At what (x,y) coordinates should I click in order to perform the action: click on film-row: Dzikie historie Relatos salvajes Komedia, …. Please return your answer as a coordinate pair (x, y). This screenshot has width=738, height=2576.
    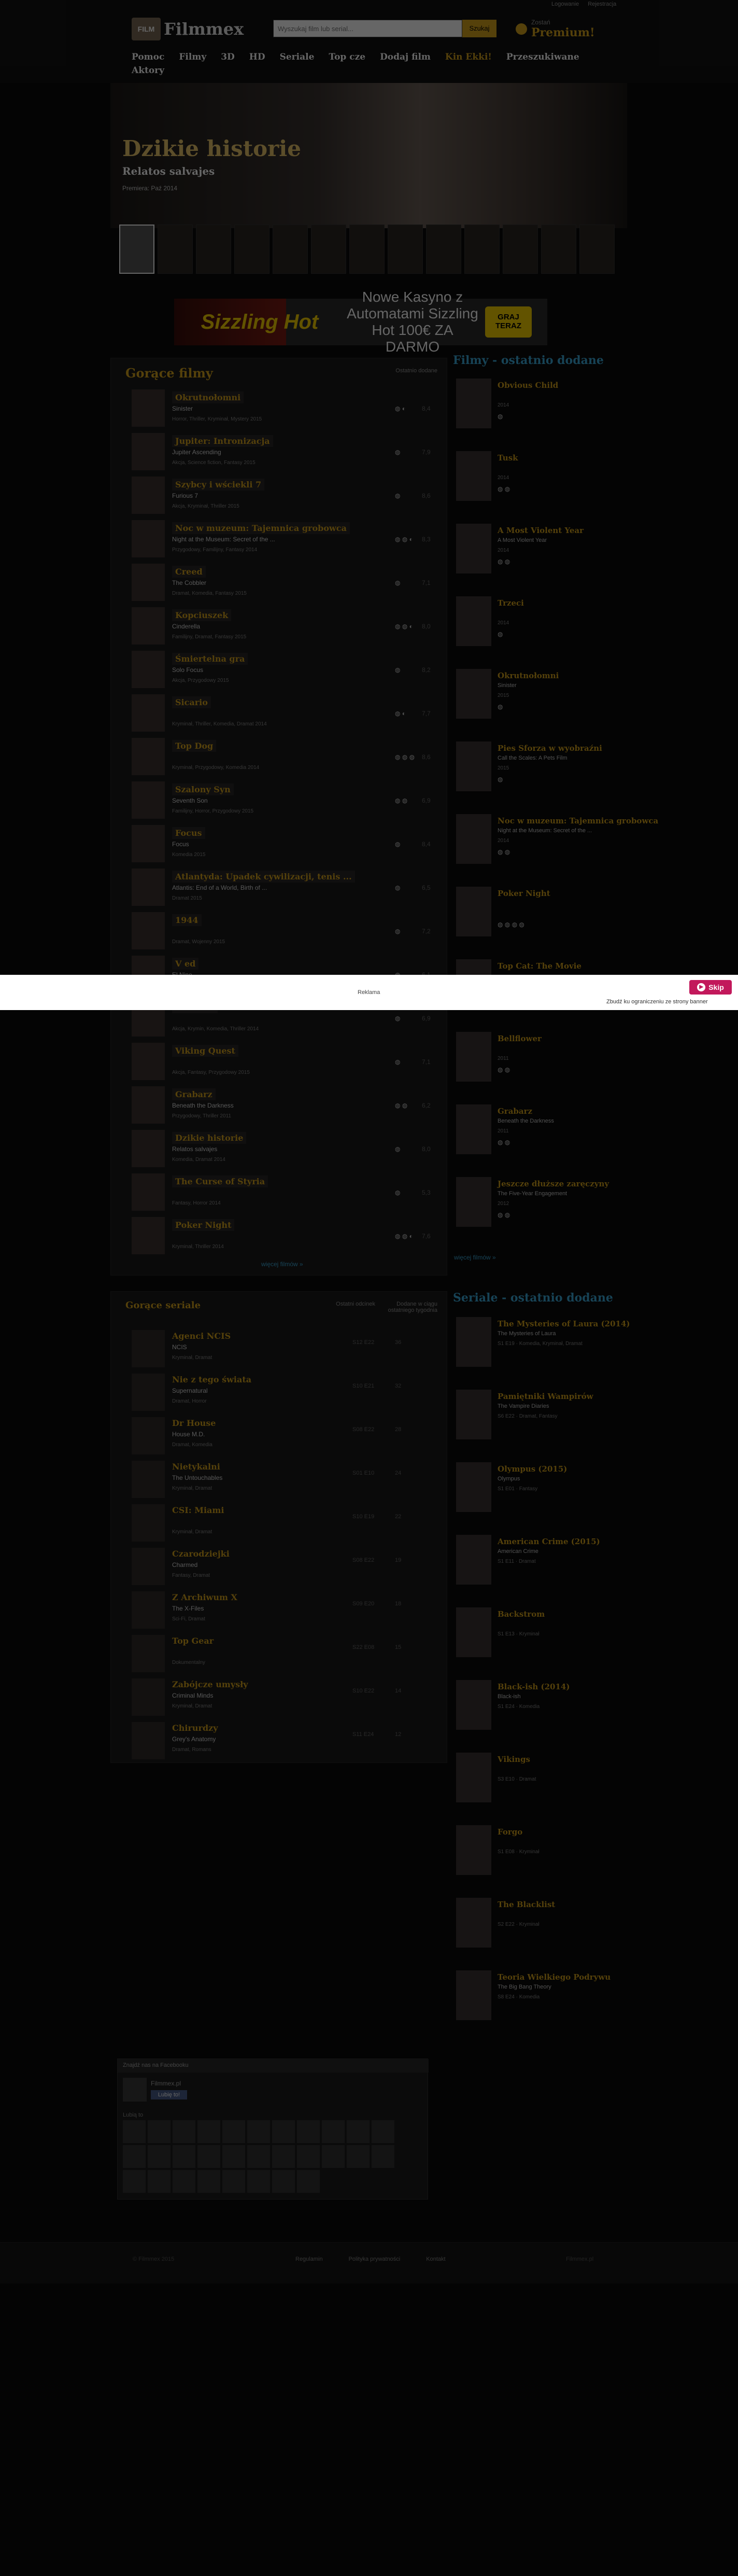
    Looking at the image, I should click on (271, 1150).